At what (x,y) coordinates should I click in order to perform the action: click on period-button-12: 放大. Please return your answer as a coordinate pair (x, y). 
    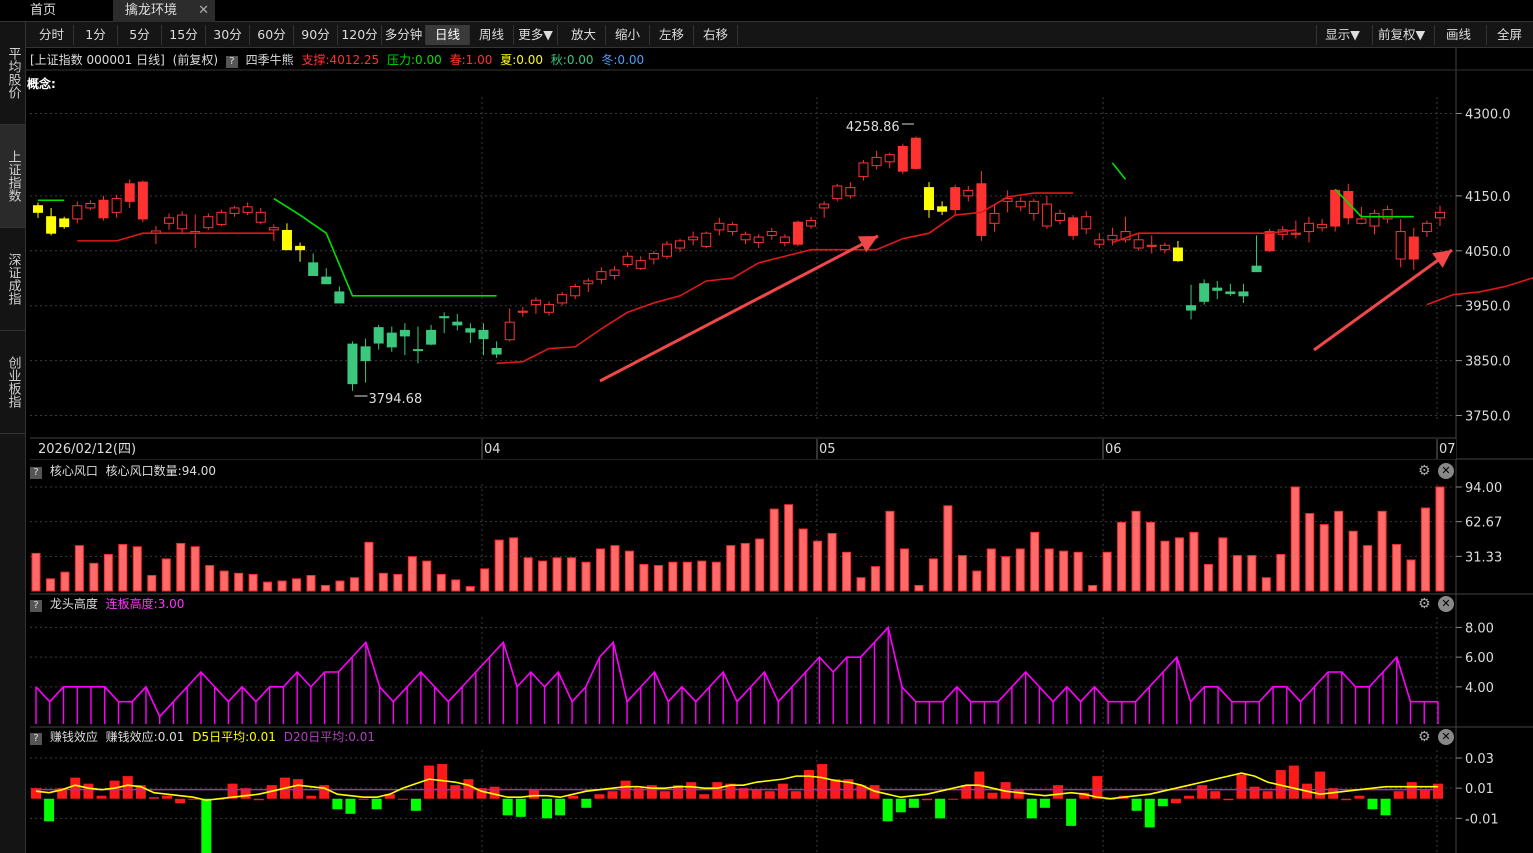
    Looking at the image, I should click on (584, 35).